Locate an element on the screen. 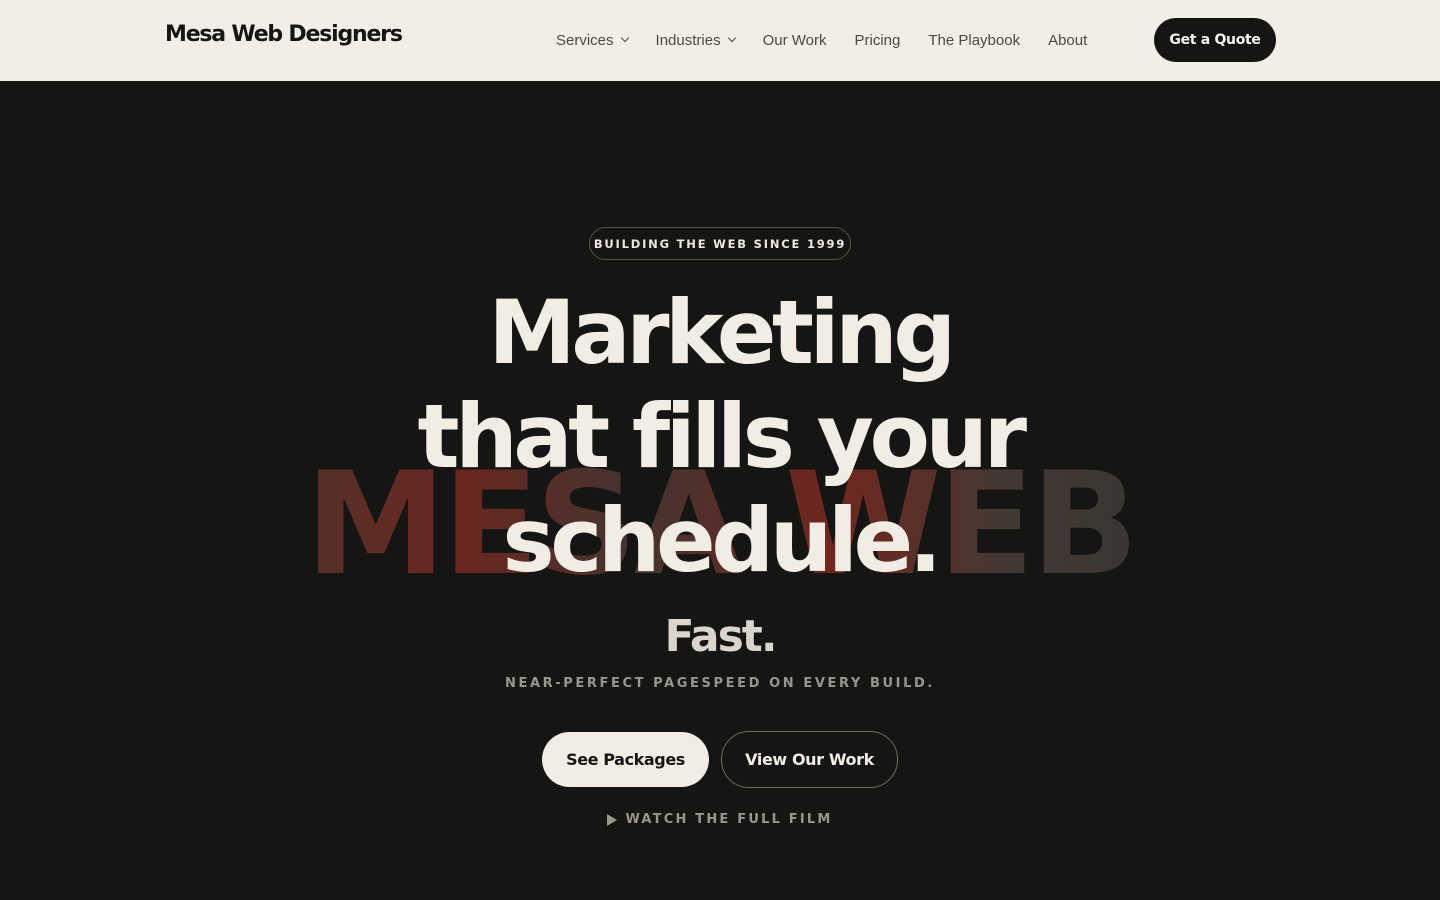 The image size is (1440, 900). watch-film-link: WATCH THE FULL FILM is located at coordinates (720, 819).